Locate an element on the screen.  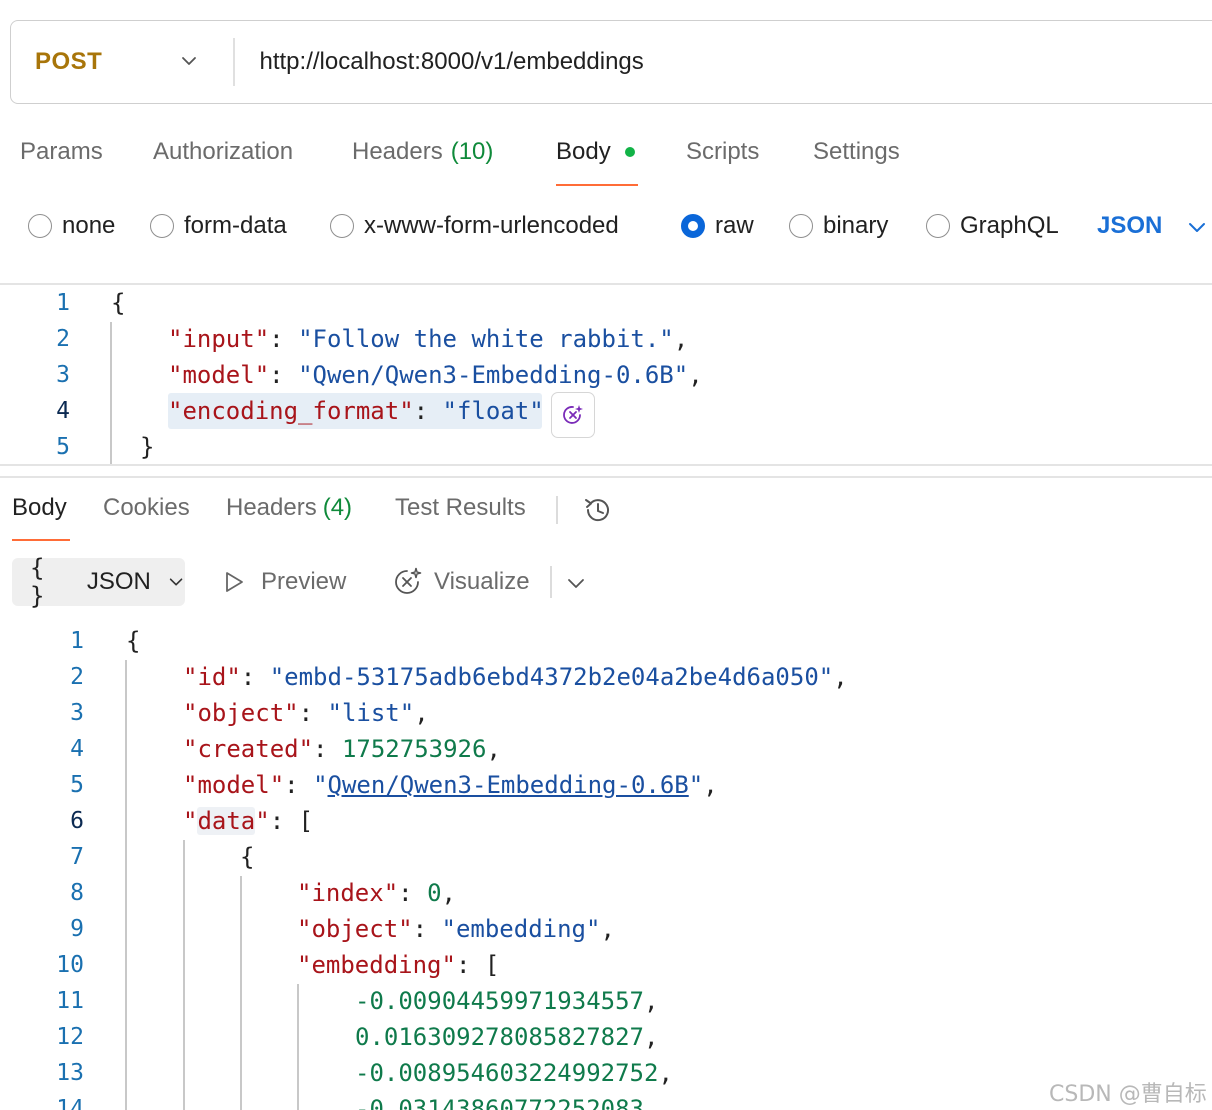
response-format-selector: { } JSON is located at coordinates (98, 582).